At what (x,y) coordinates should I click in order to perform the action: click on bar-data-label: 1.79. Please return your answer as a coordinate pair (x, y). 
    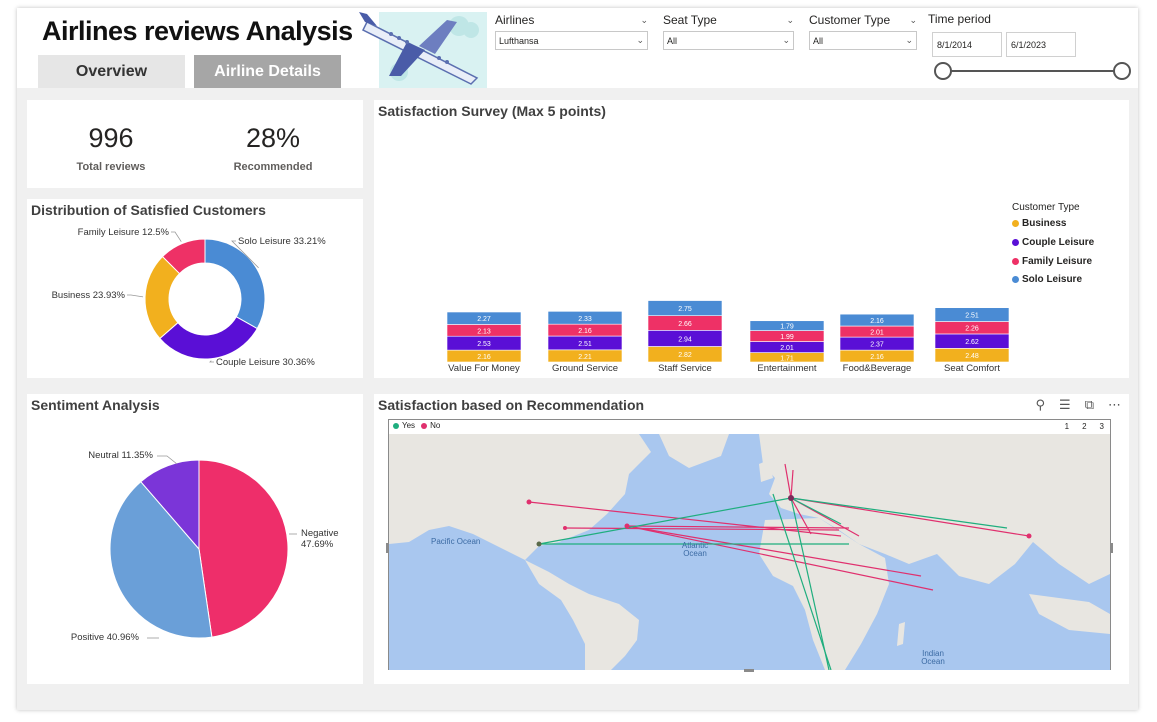
    Looking at the image, I should click on (787, 327).